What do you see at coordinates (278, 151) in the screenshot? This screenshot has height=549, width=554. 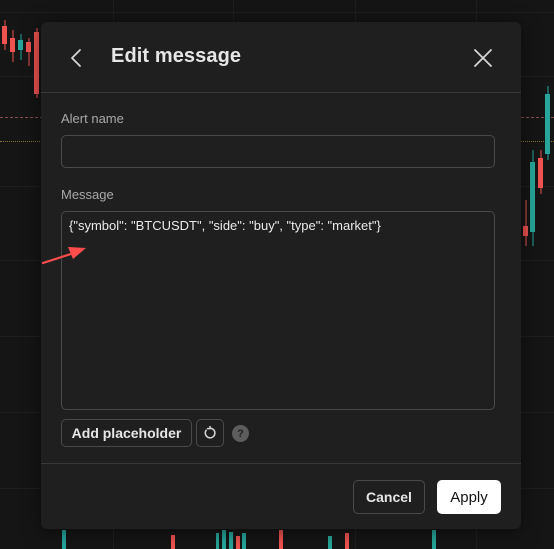 I see `alert-name-input` at bounding box center [278, 151].